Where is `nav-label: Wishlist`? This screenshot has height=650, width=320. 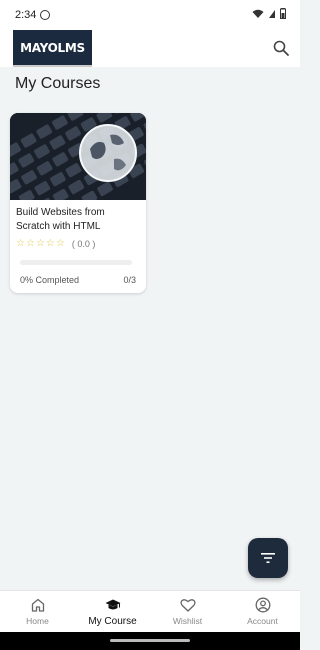
nav-label: Wishlist is located at coordinates (187, 621).